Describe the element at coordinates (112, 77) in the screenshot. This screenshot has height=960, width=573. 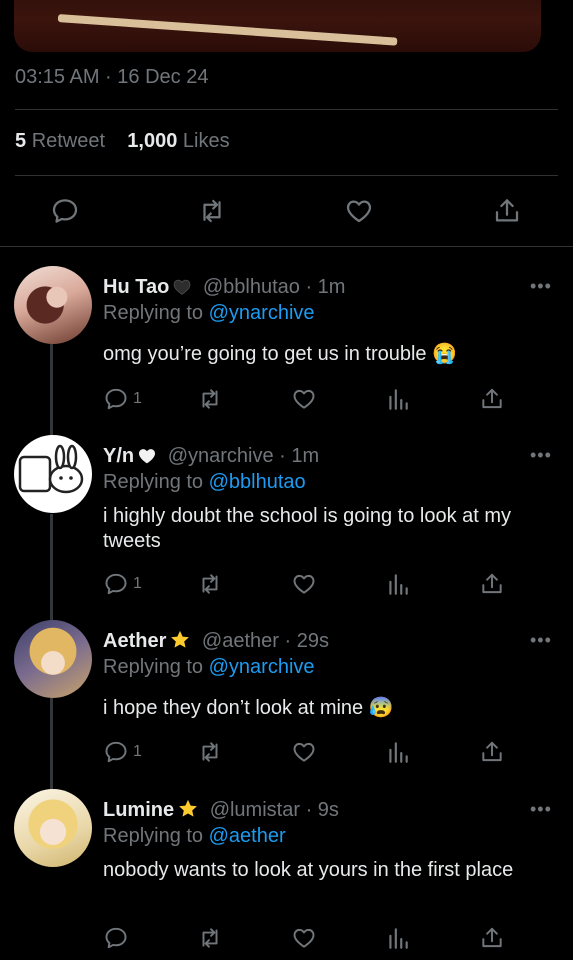
I see `tweet-timestamp: 03:15 AM · 16 Dec 24` at that location.